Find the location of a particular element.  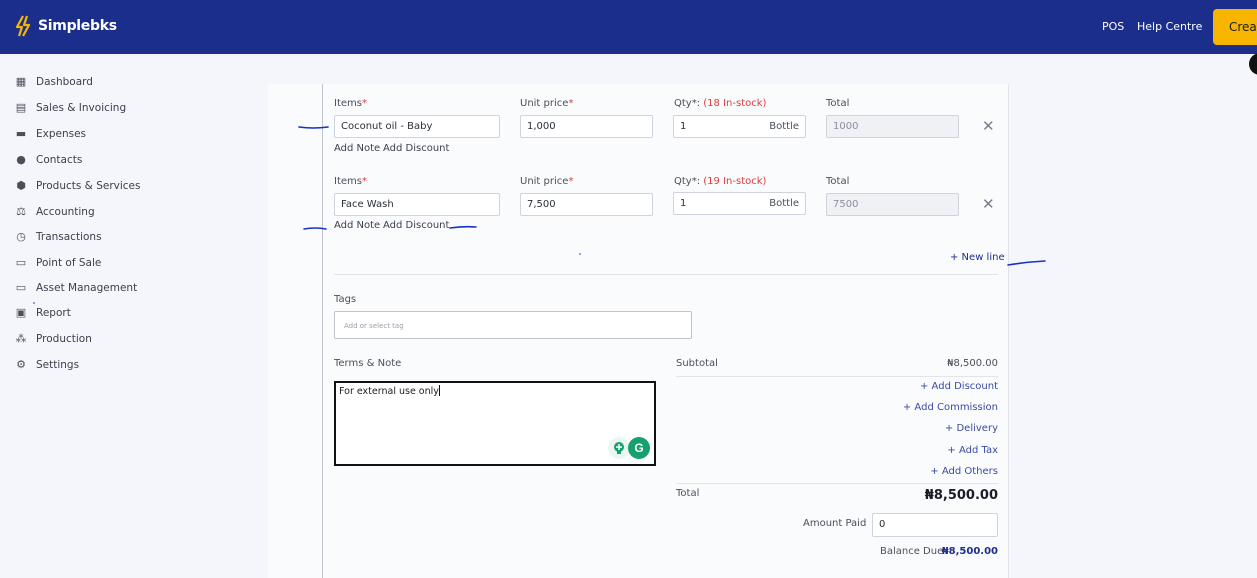

qty-input-2: 1 Bottle is located at coordinates (739, 203).